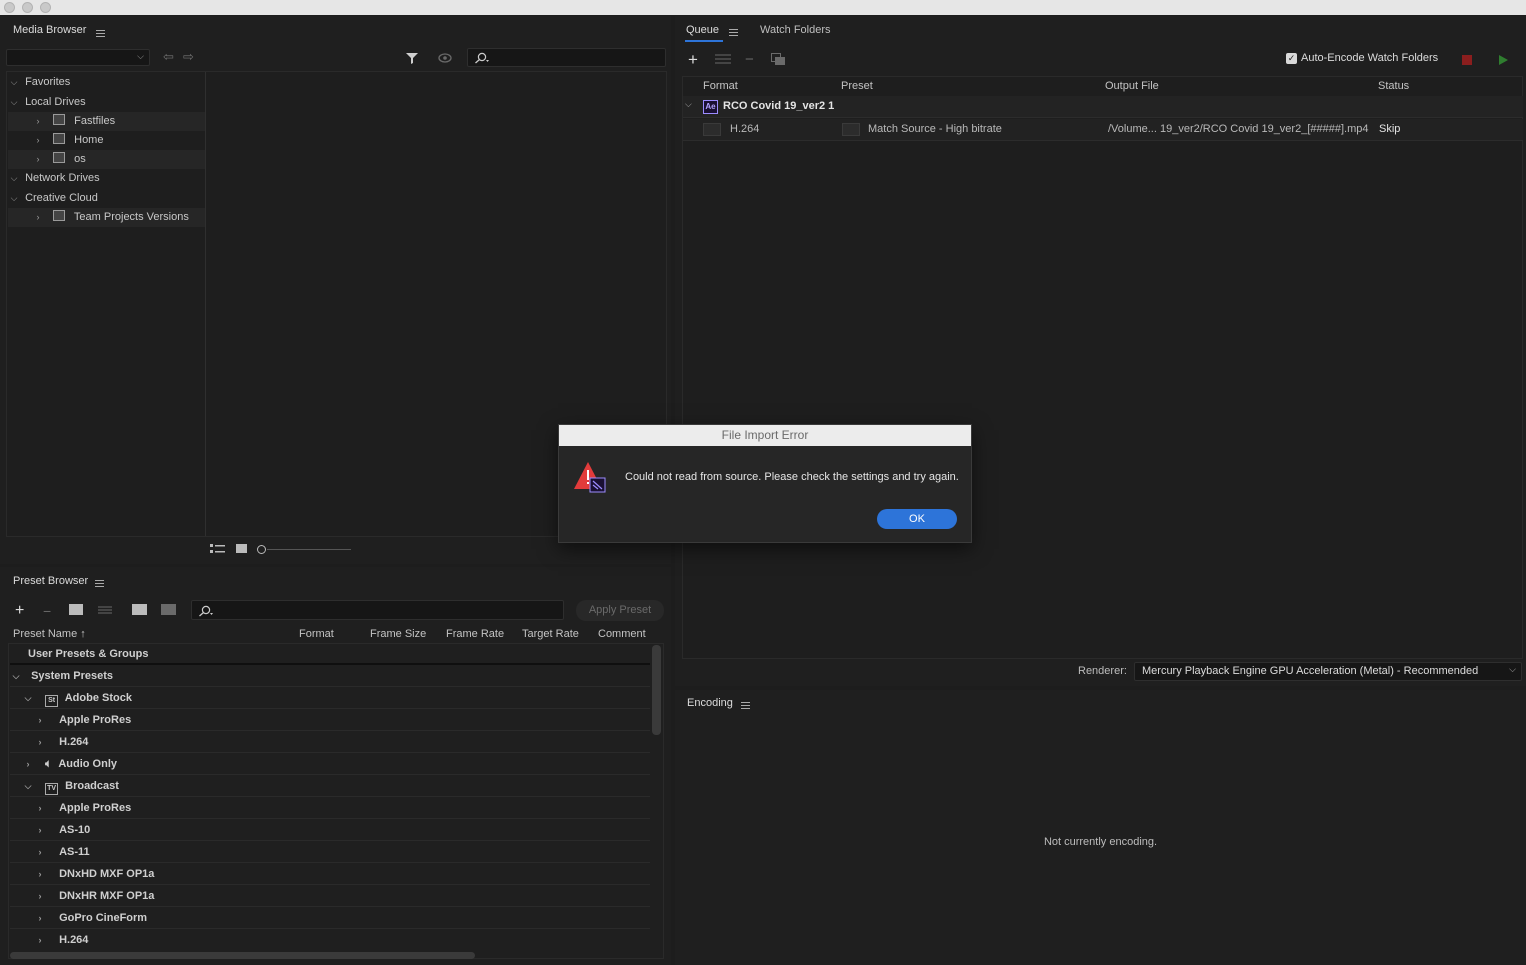  I want to click on preset-row-gopro-cineform: › GoPro CineForm, so click(330, 918).